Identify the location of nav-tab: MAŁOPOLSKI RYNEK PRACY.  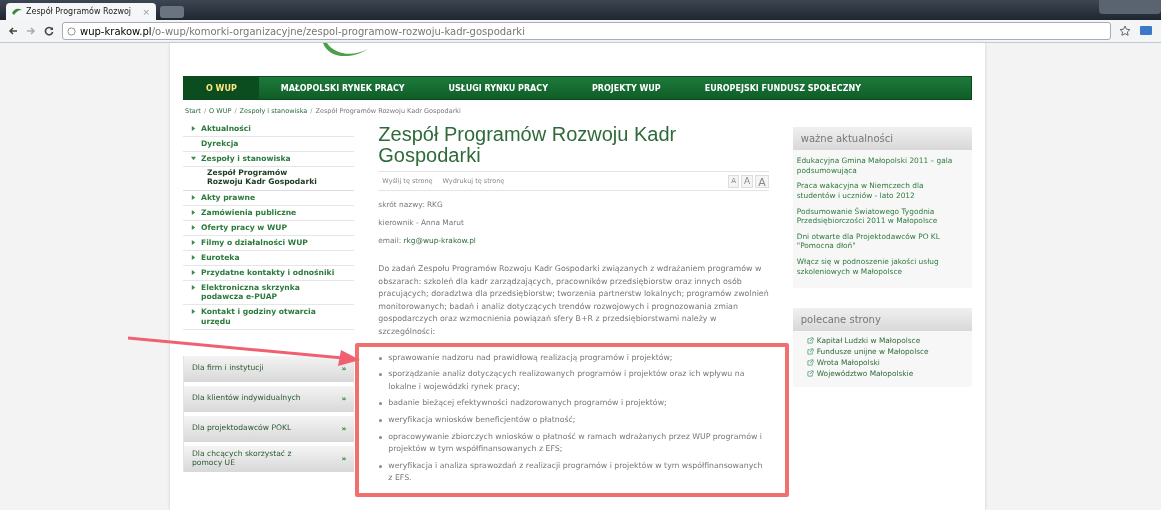
(342, 88).